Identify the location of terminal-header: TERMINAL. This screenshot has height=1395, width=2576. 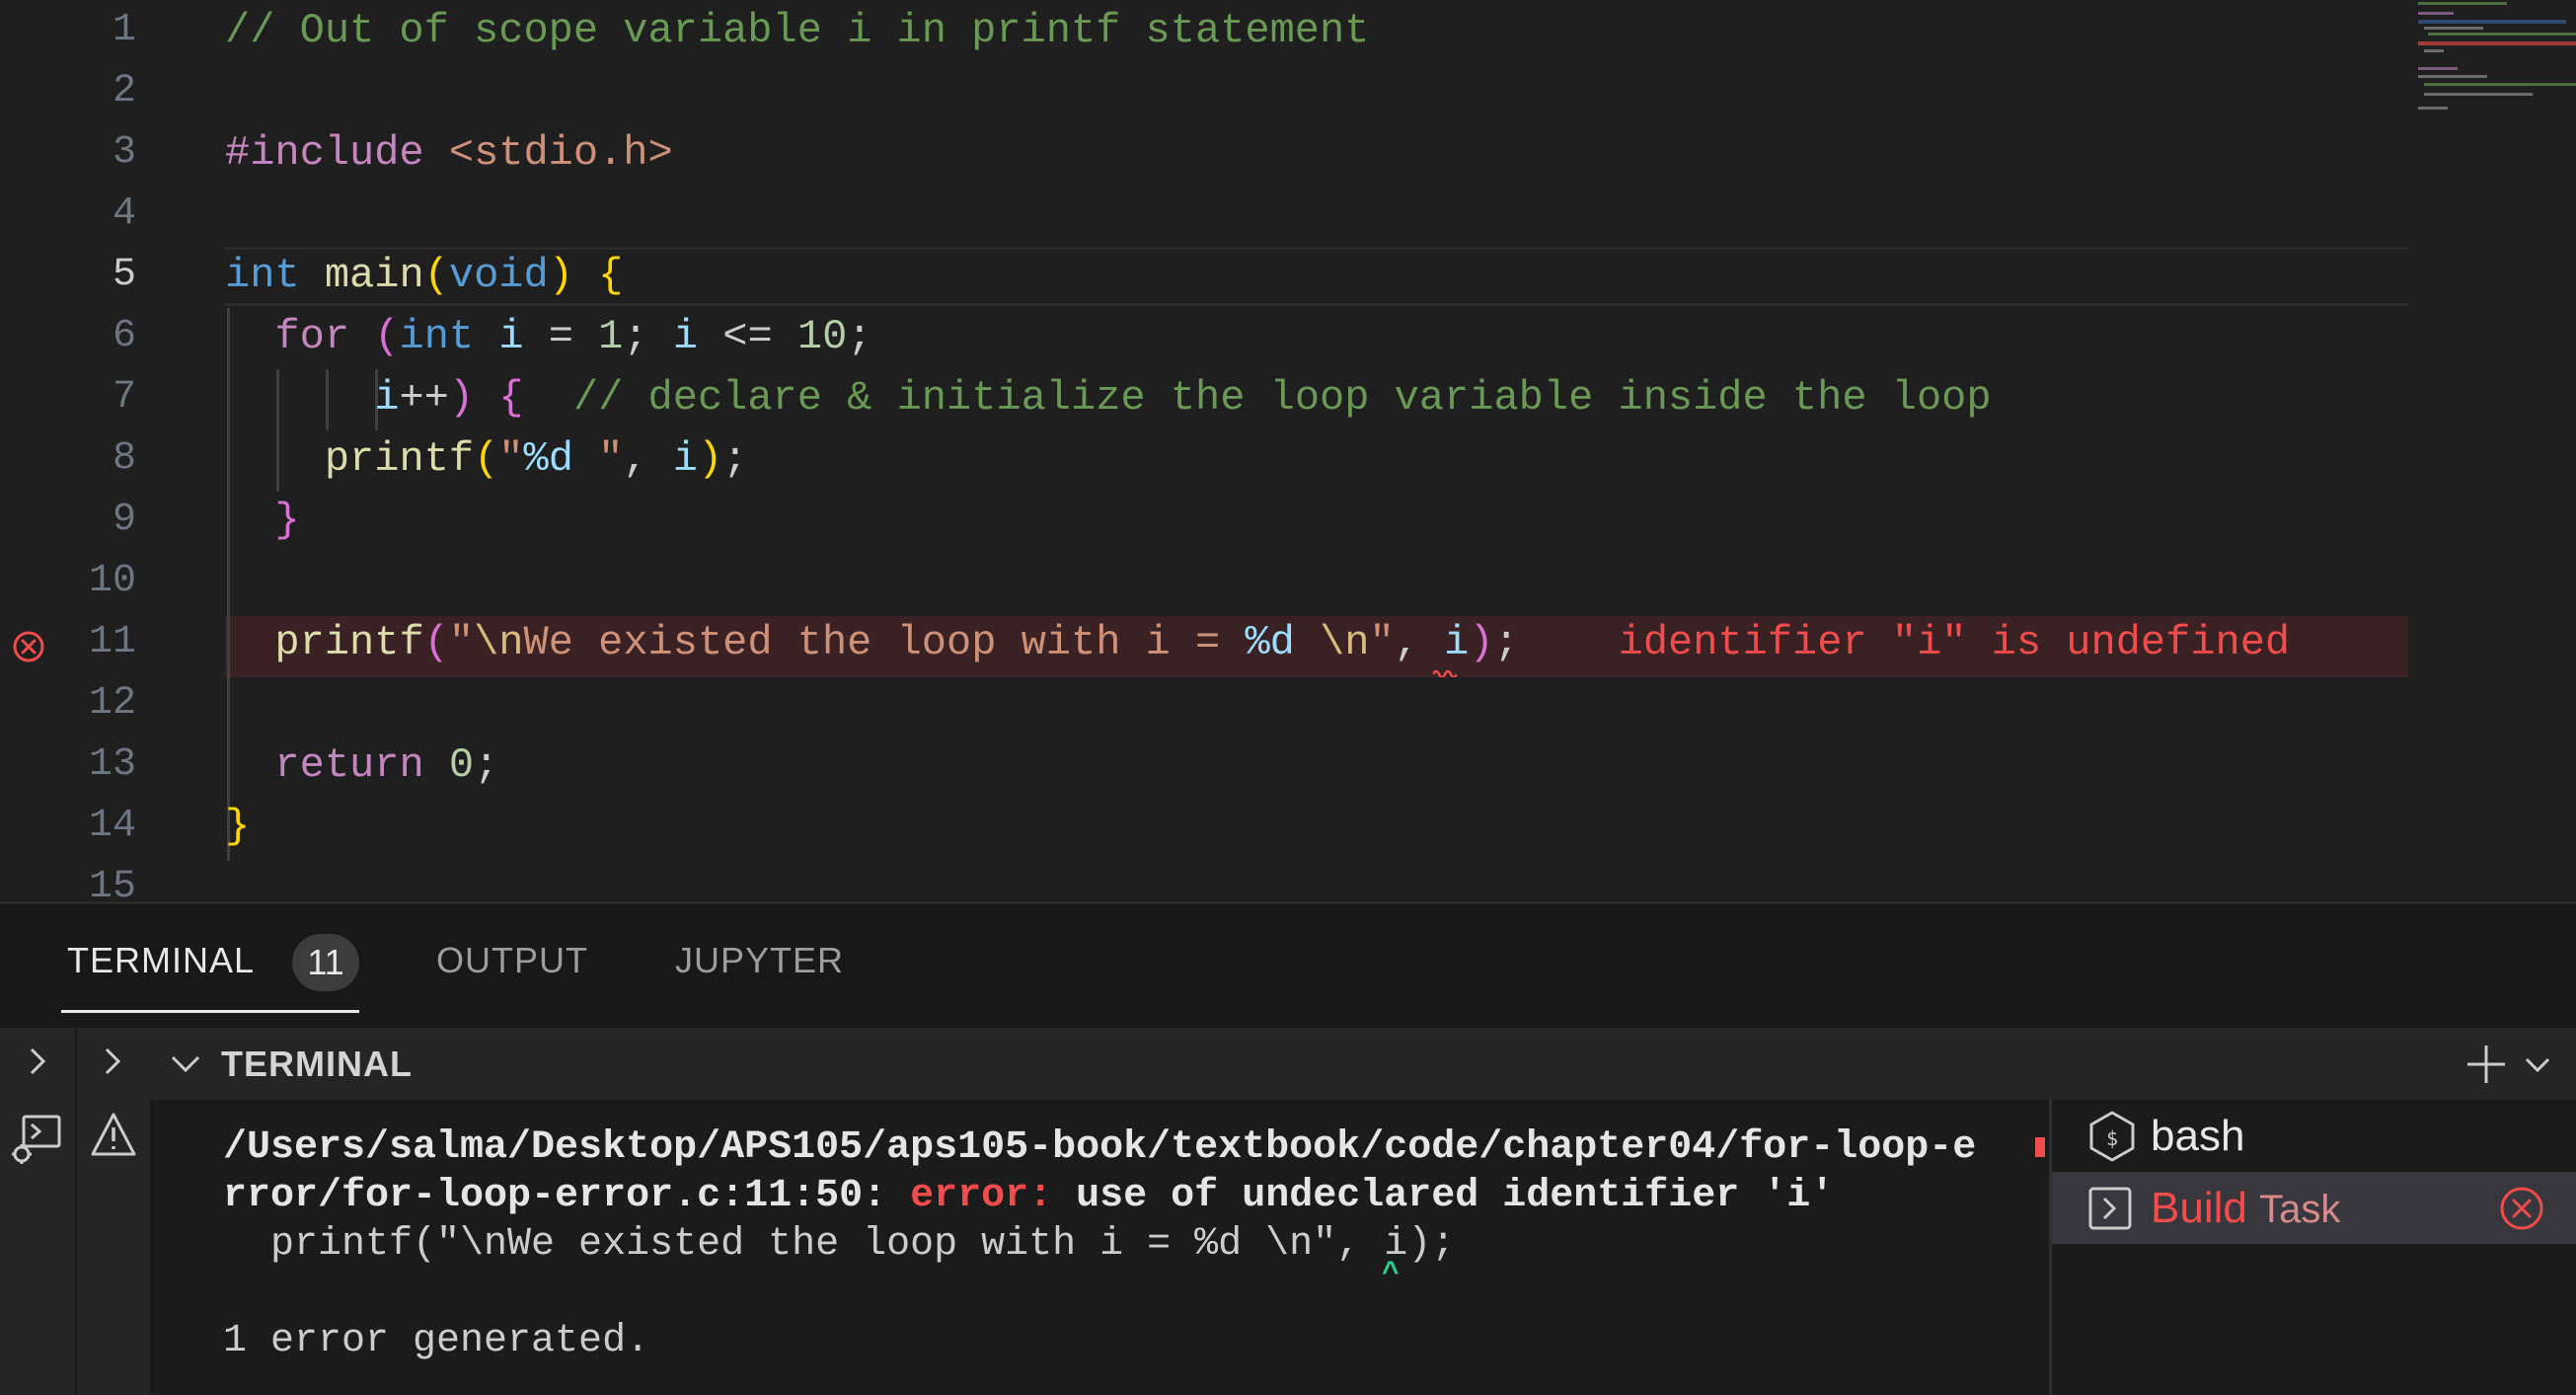
(1363, 1064).